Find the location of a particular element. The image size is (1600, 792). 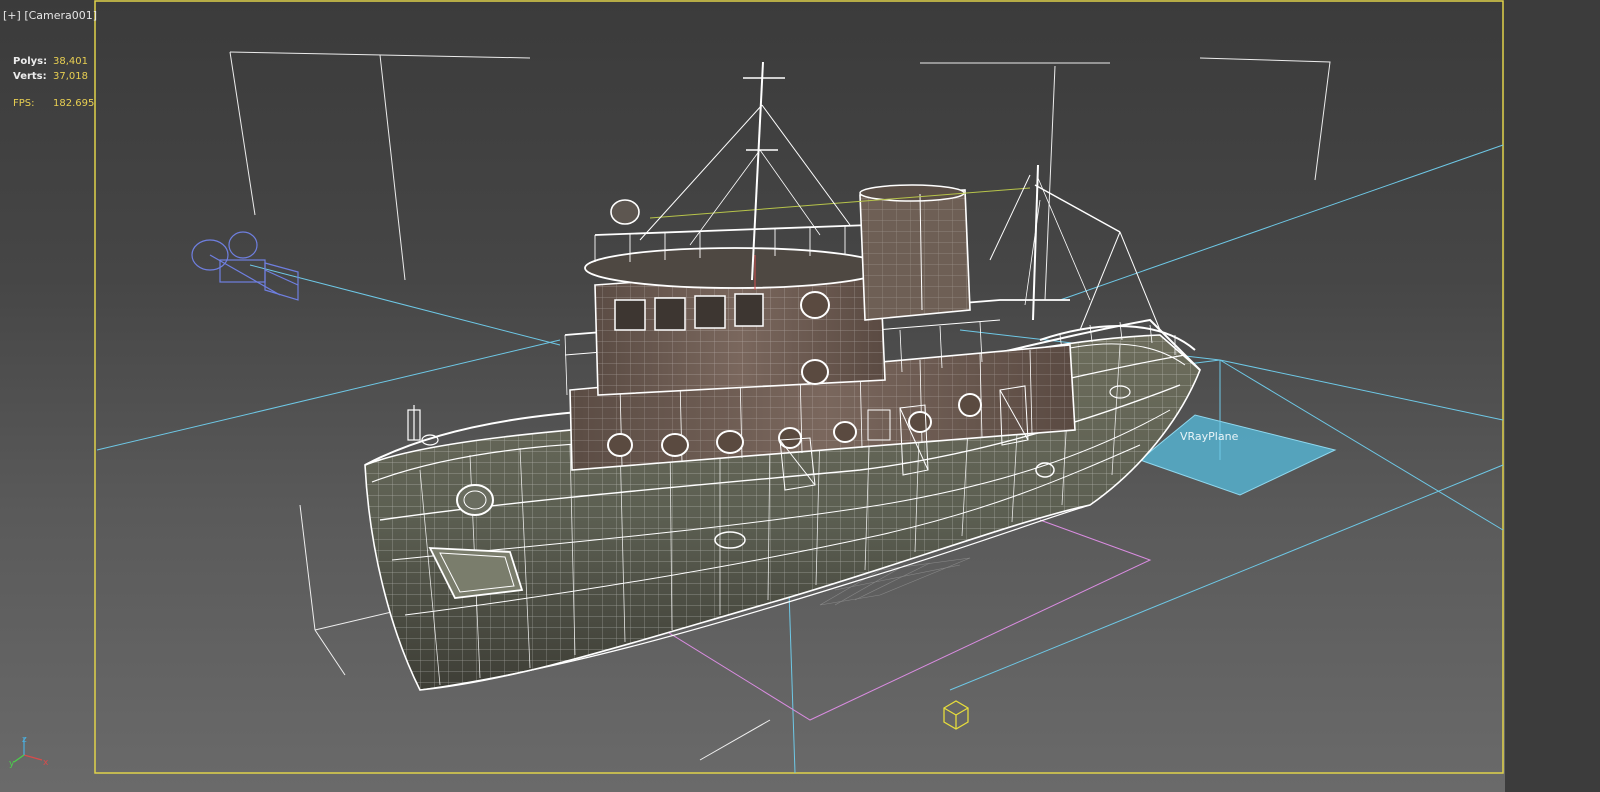

right-side-panel is located at coordinates (1552, 396).